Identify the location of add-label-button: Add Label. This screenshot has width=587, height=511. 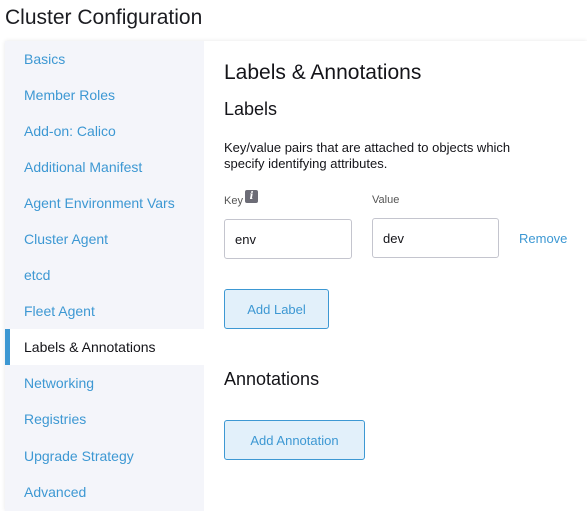
(276, 309).